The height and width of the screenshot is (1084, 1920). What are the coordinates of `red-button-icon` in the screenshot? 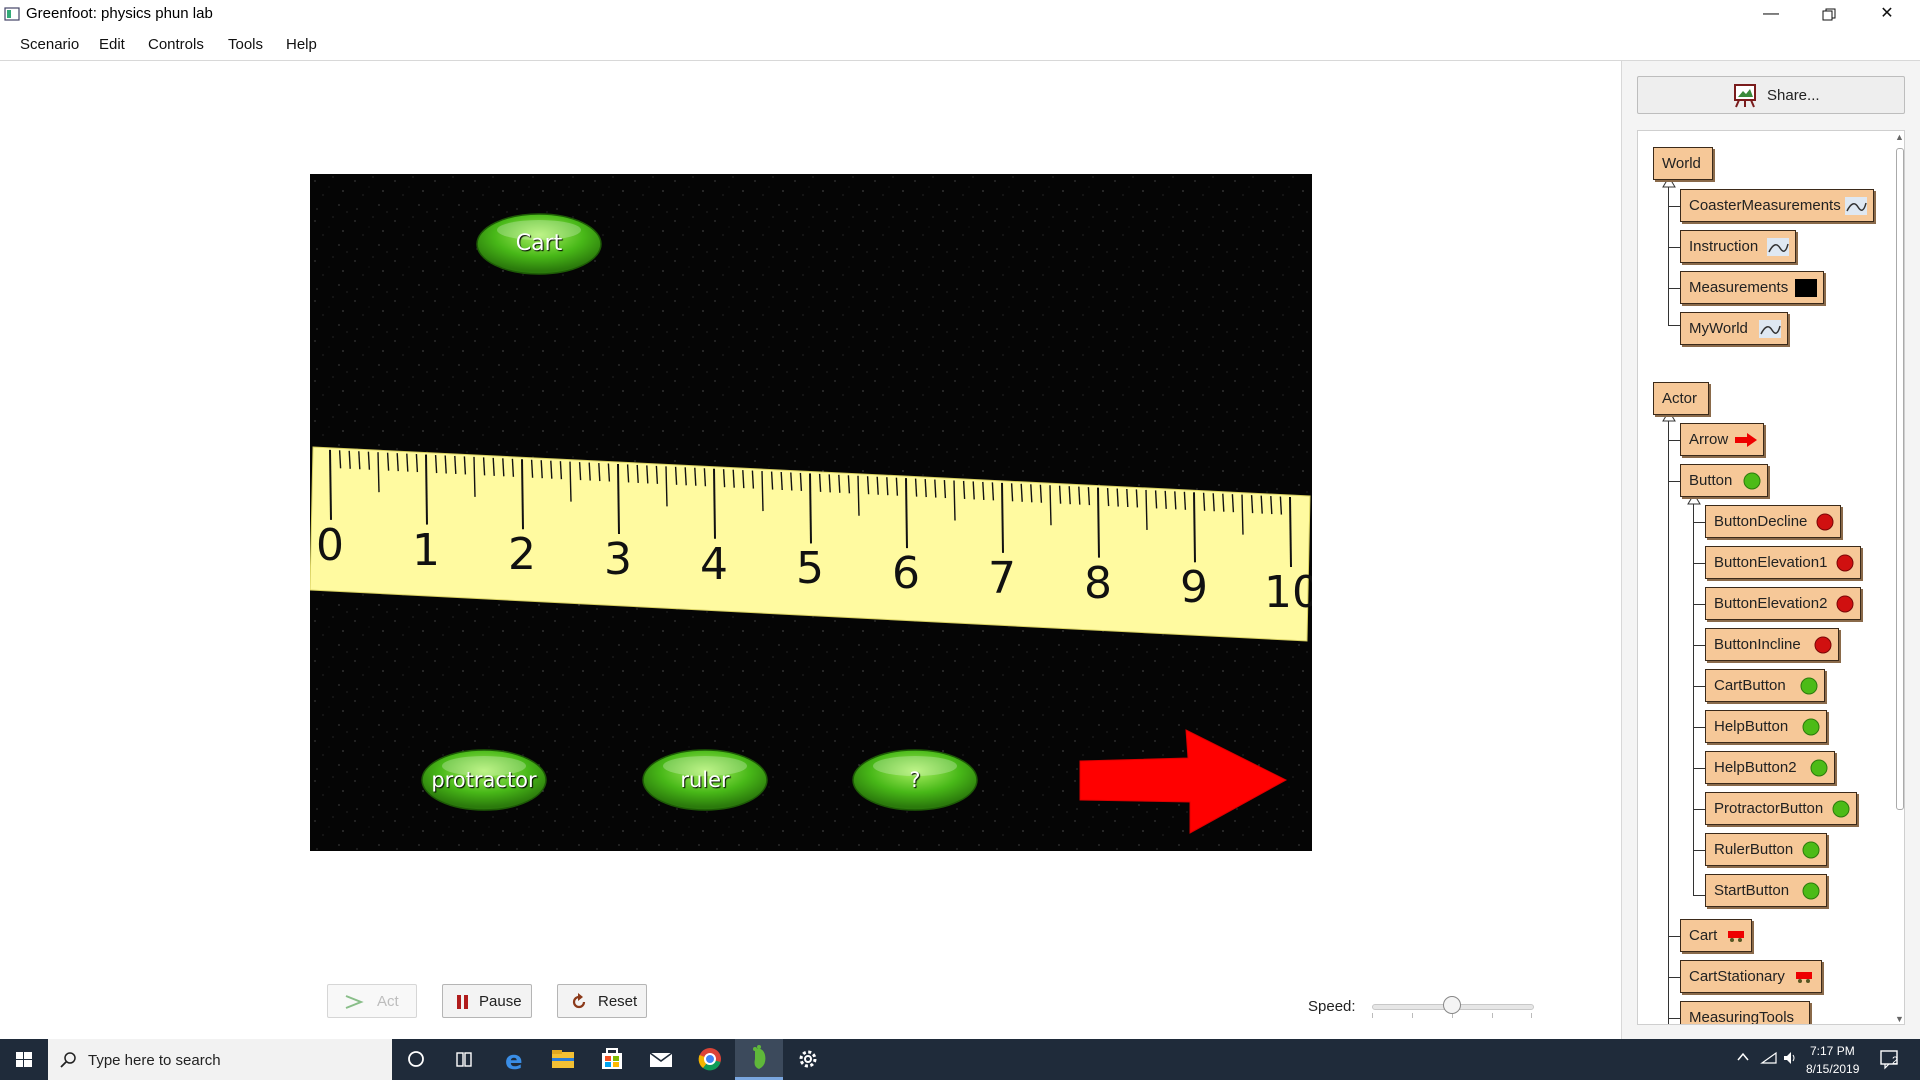 It's located at (1823, 645).